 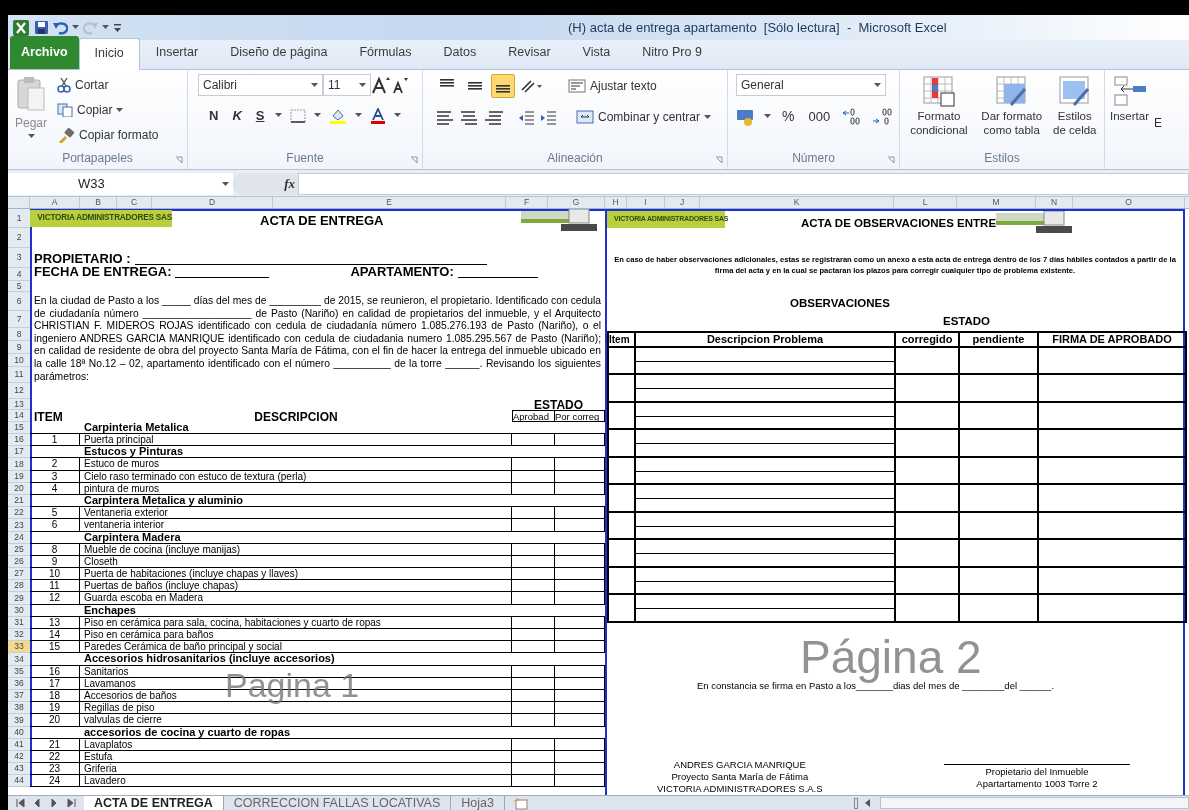 What do you see at coordinates (469, 117) in the screenshot?
I see `align-center-icon` at bounding box center [469, 117].